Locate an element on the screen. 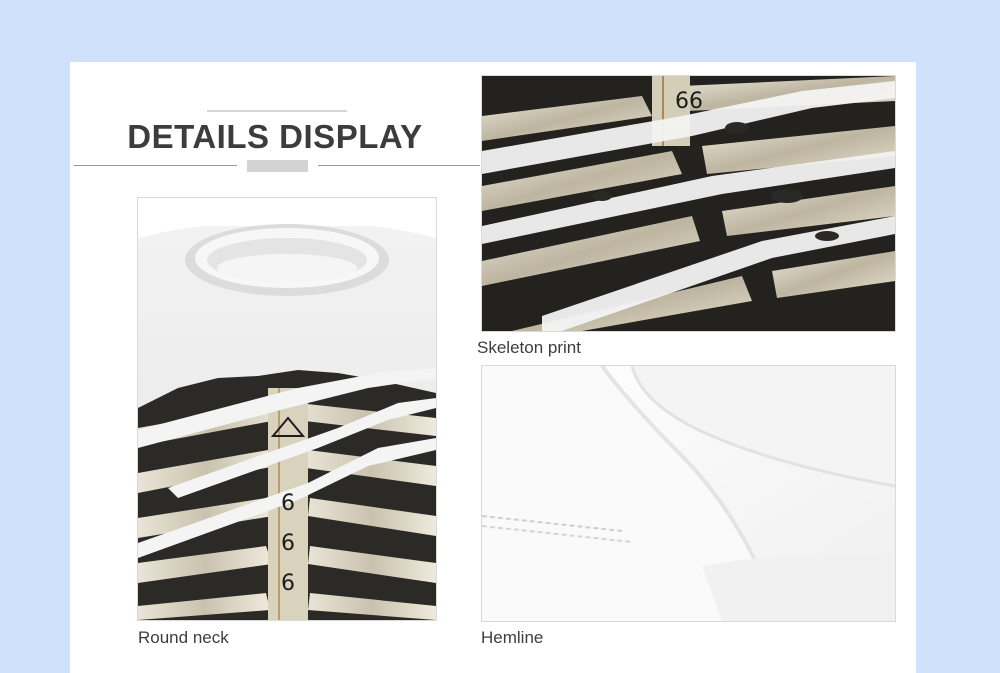  hemline-caption: Hemline is located at coordinates (512, 637).